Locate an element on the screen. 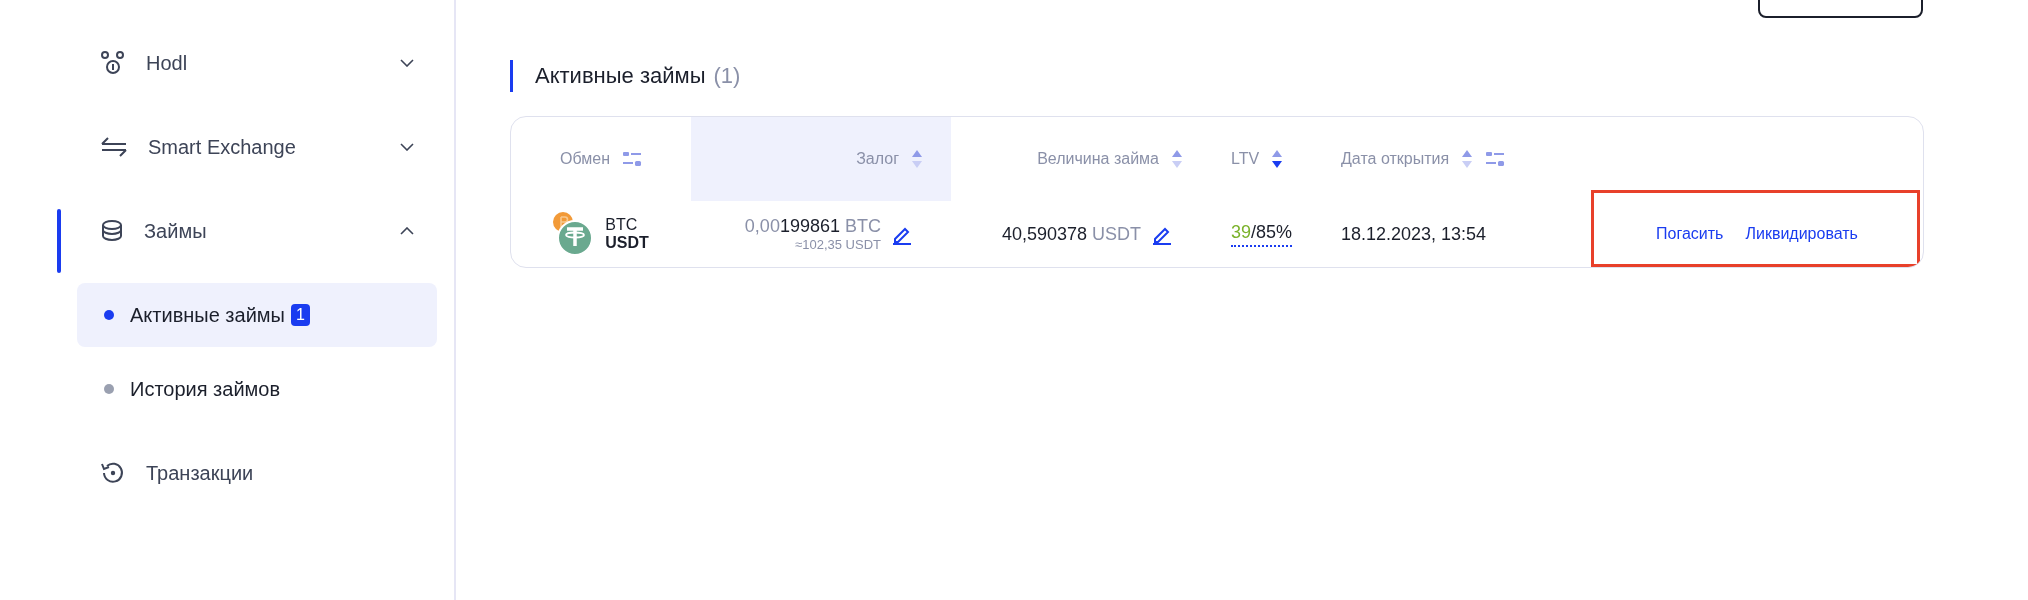 The image size is (2028, 600). base-currency: BTC is located at coordinates (621, 225).